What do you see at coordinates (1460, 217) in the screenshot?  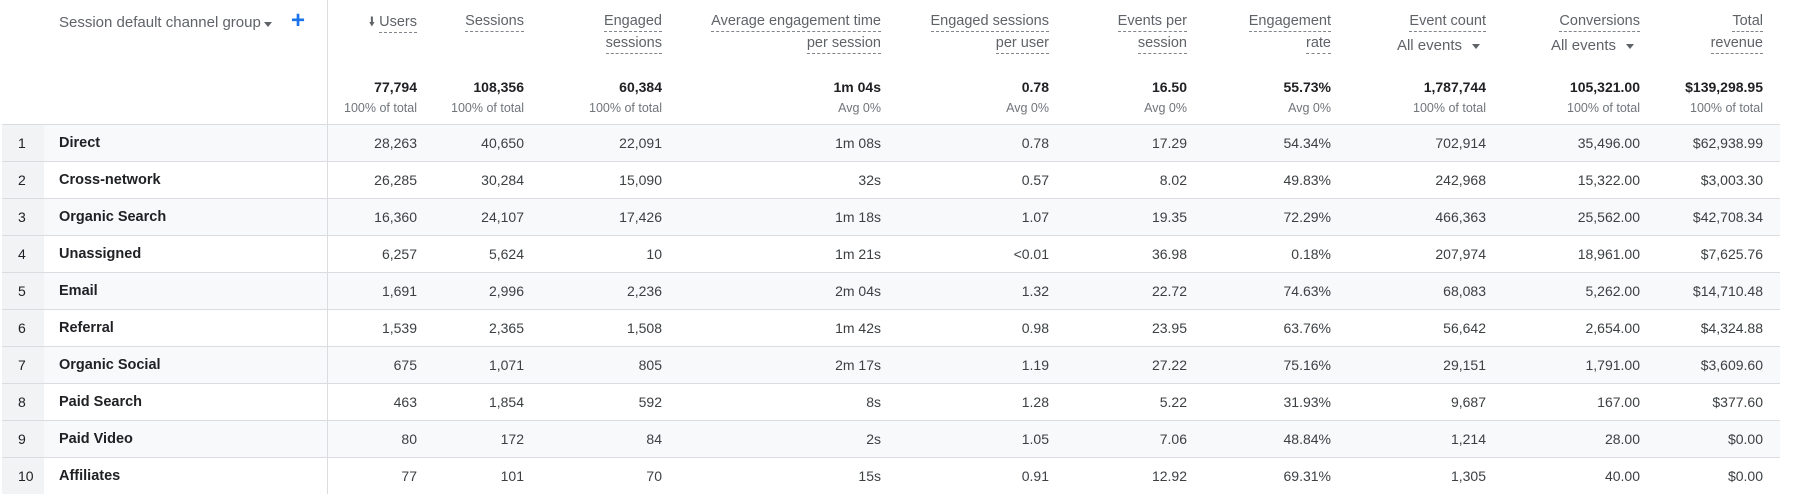 I see `cell-event-count: 466,363` at bounding box center [1460, 217].